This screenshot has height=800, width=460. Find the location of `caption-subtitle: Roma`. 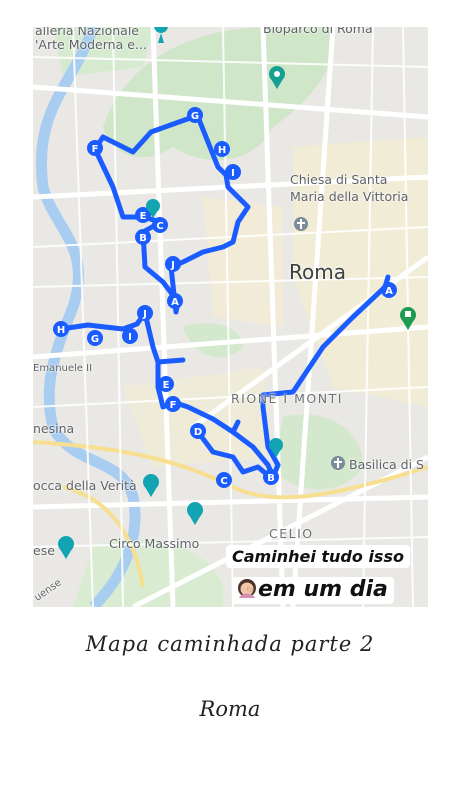

caption-subtitle: Roma is located at coordinates (230, 709).